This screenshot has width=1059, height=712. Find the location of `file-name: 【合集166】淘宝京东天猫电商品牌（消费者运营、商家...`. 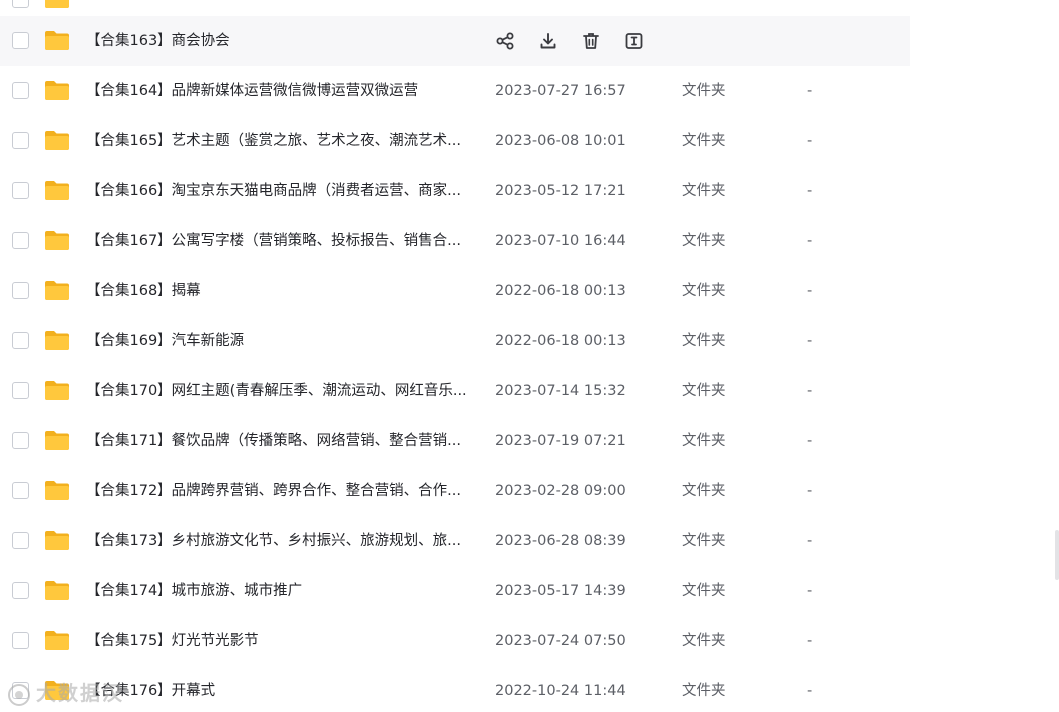

file-name: 【合集166】淘宝京东天猫电商品牌（消费者运营、商家... is located at coordinates (281, 191).